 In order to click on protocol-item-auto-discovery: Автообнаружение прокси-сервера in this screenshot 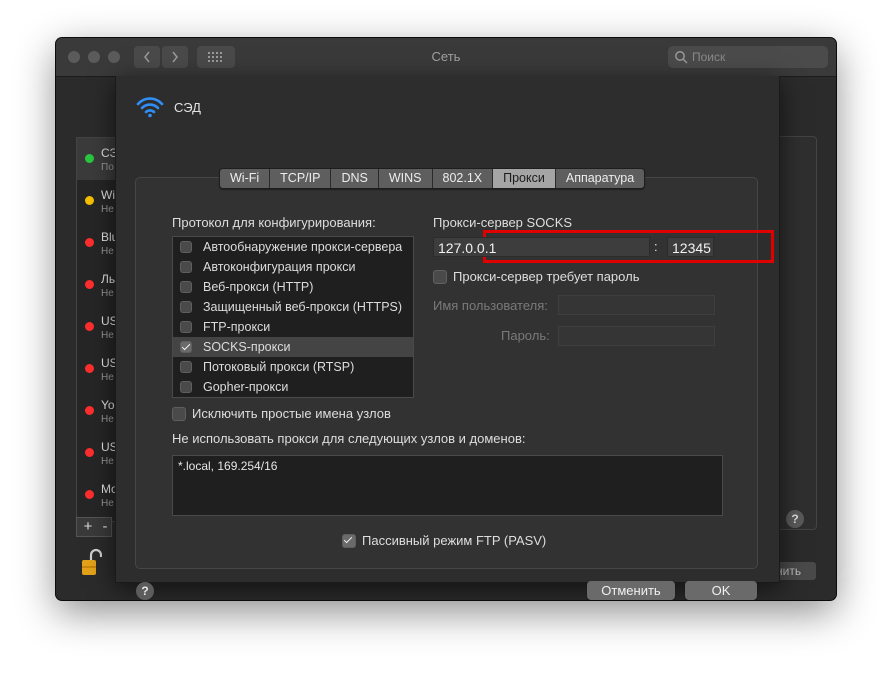, I will do `click(293, 247)`.